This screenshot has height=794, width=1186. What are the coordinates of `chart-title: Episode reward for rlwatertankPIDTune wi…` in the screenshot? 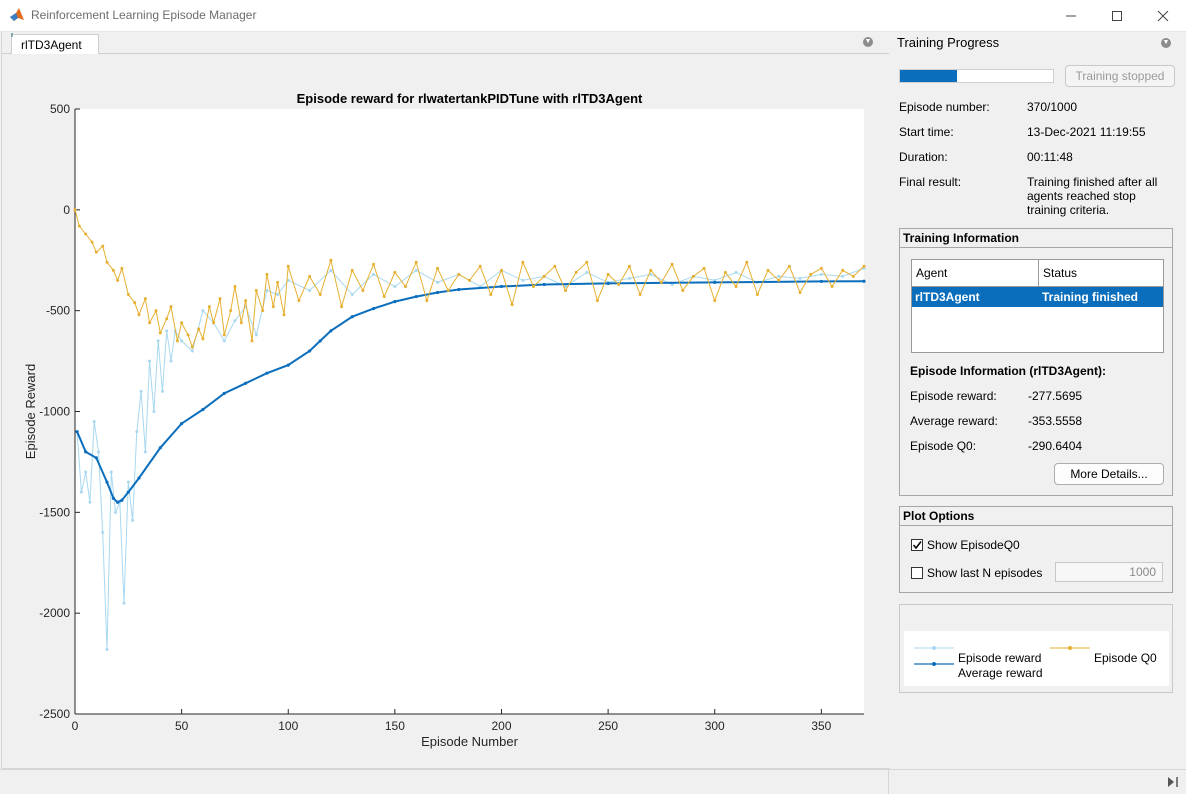 It's located at (470, 98).